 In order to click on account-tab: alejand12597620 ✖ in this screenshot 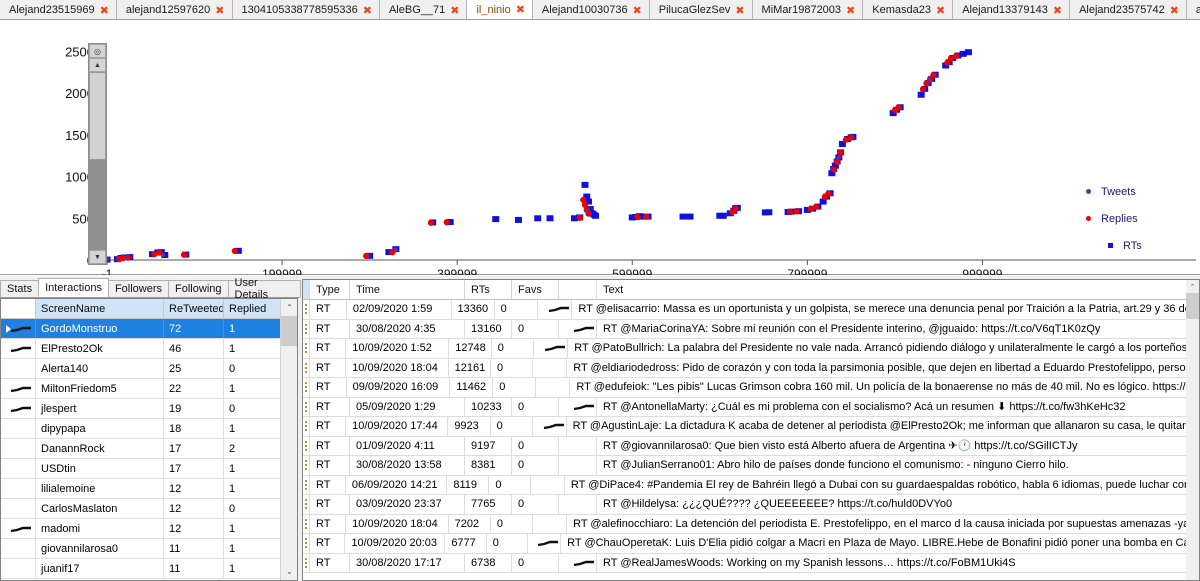, I will do `click(174, 9)`.